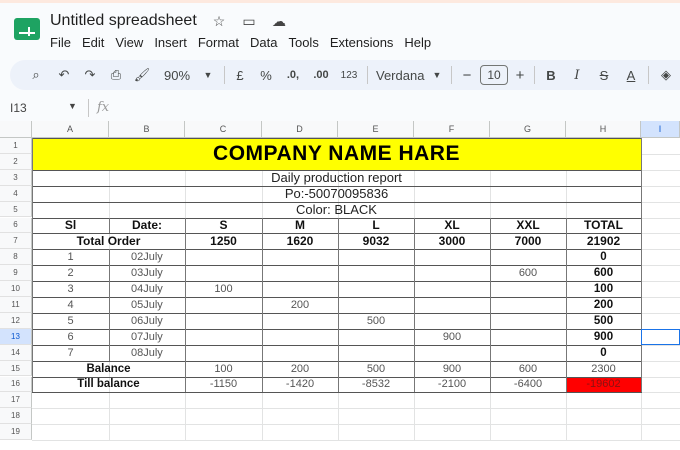 The image size is (680, 450). What do you see at coordinates (147, 257) in the screenshot?
I see `date-cell: 02July` at bounding box center [147, 257].